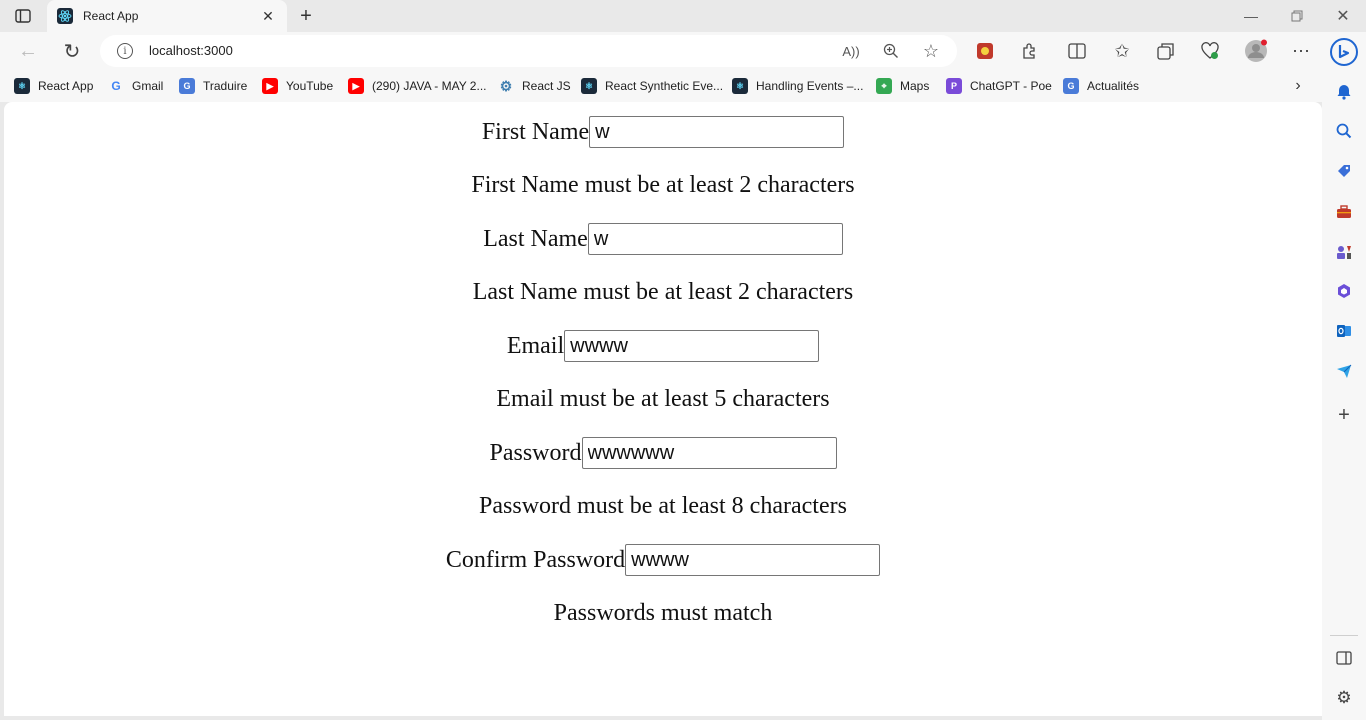 The image size is (1366, 720). I want to click on tab-title: React App, so click(111, 16).